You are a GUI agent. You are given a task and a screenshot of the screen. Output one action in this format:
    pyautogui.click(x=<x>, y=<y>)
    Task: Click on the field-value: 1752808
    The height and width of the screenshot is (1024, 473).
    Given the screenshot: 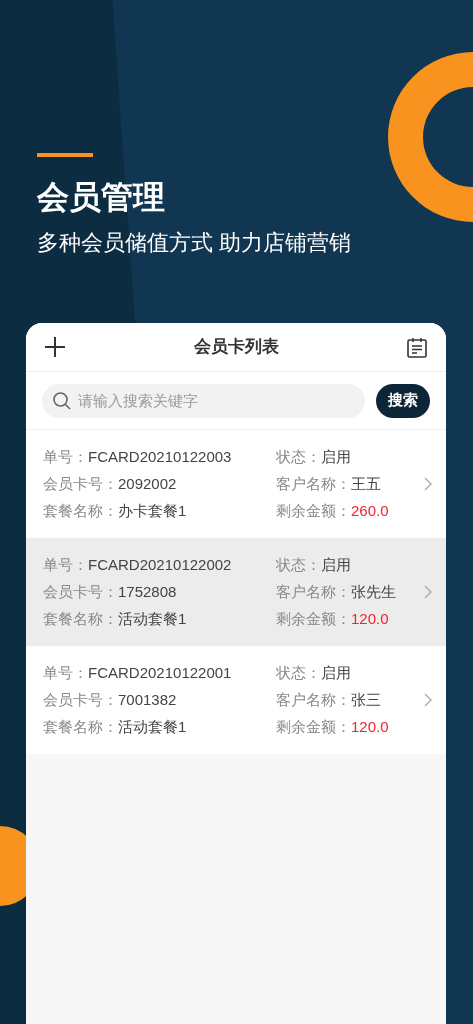 What is the action you would take?
    pyautogui.click(x=147, y=592)
    